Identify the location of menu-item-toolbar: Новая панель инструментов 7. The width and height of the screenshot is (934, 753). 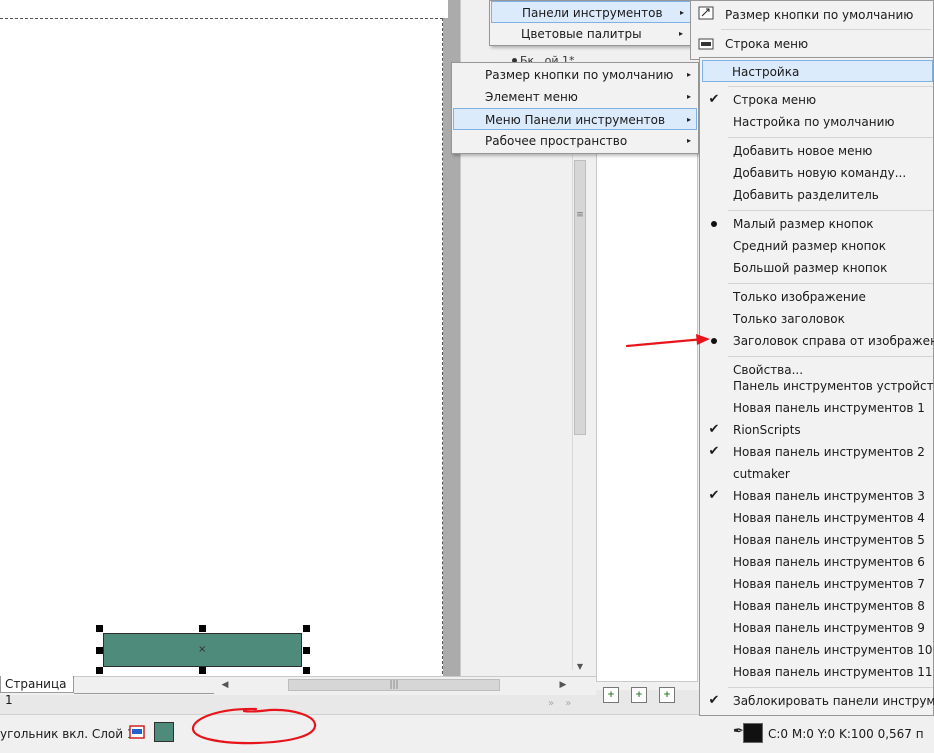
(829, 584).